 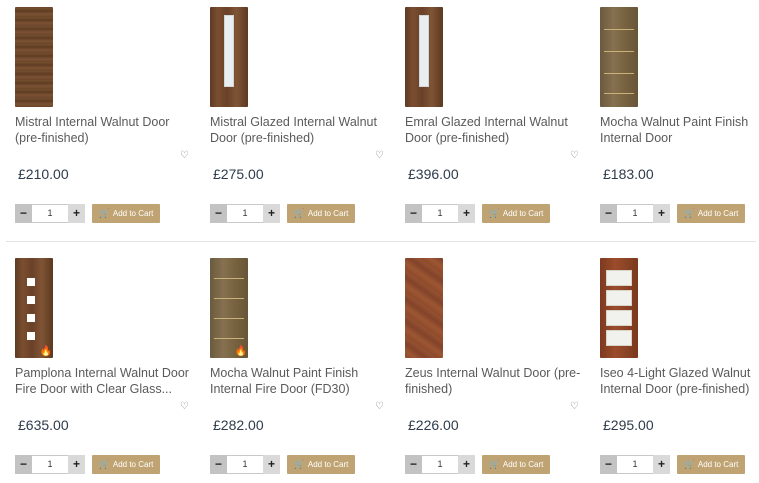 I want to click on fire-icon: 🔥, so click(x=240, y=351).